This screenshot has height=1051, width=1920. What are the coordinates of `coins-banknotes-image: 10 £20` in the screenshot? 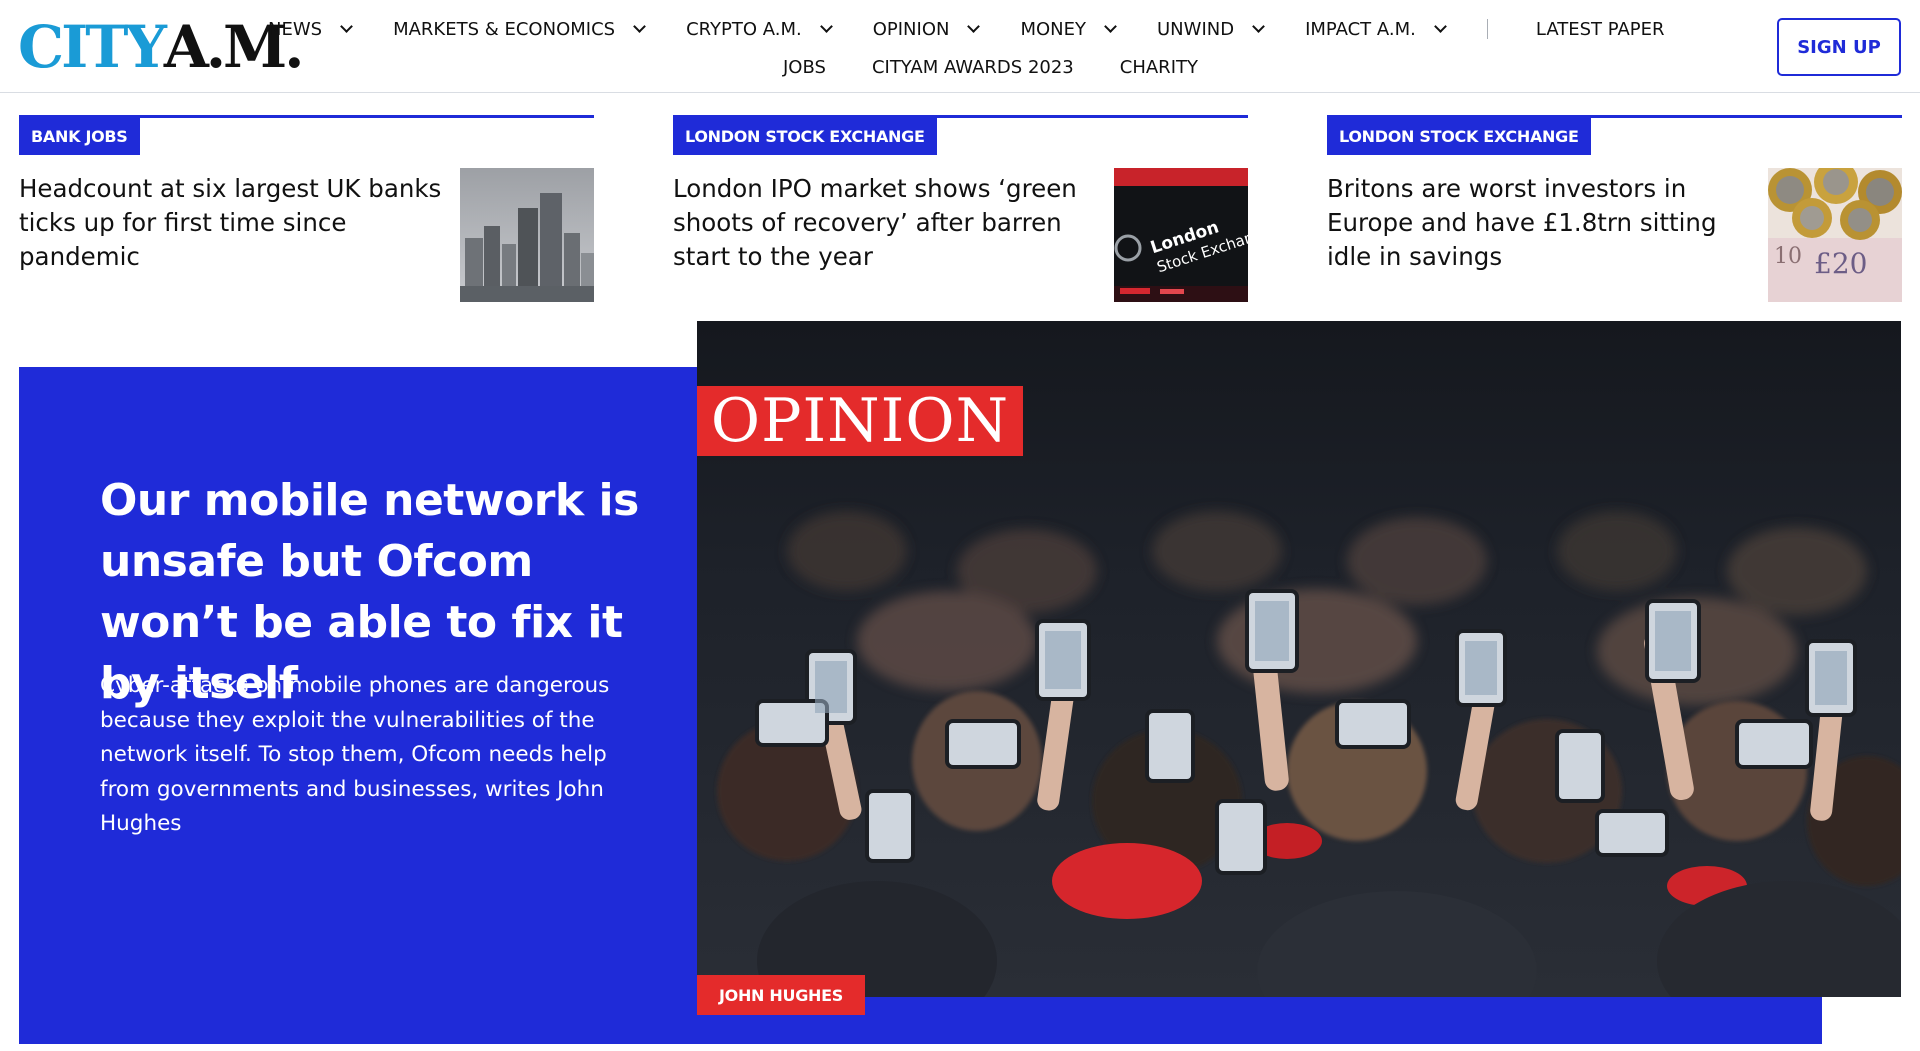 It's located at (1835, 235).